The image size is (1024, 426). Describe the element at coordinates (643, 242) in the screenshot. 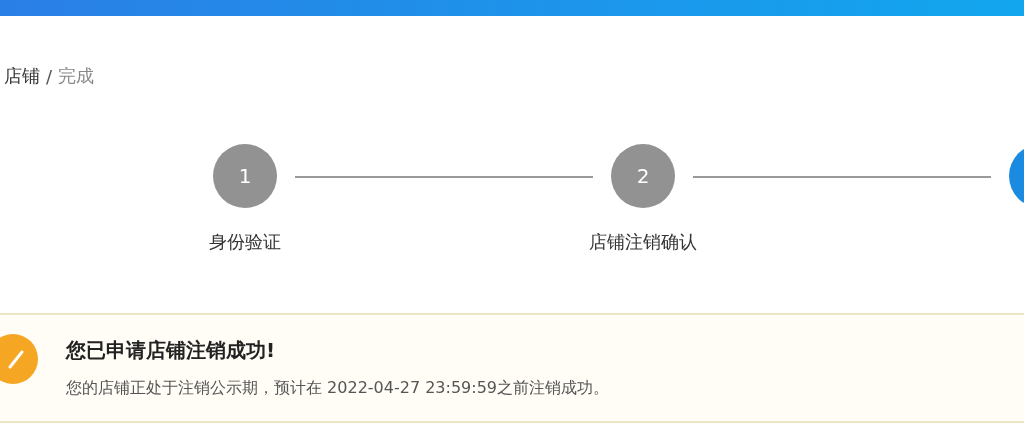

I see `step-label: 店铺注销确认` at that location.